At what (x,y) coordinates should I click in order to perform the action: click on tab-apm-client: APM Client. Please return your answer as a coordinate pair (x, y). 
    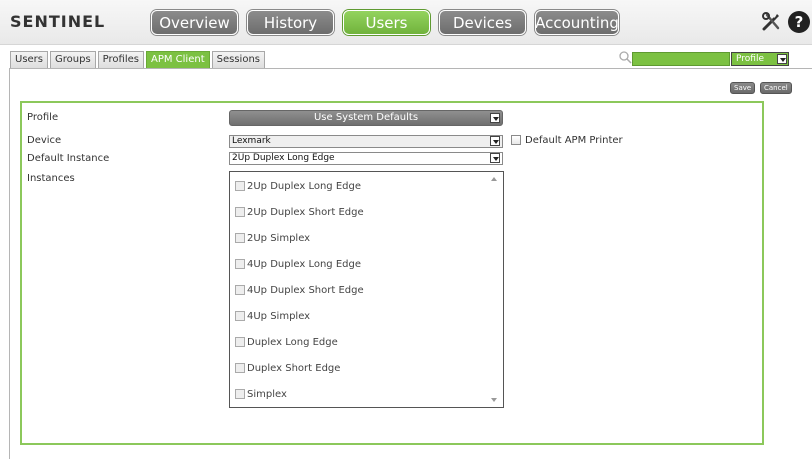
    Looking at the image, I should click on (177, 59).